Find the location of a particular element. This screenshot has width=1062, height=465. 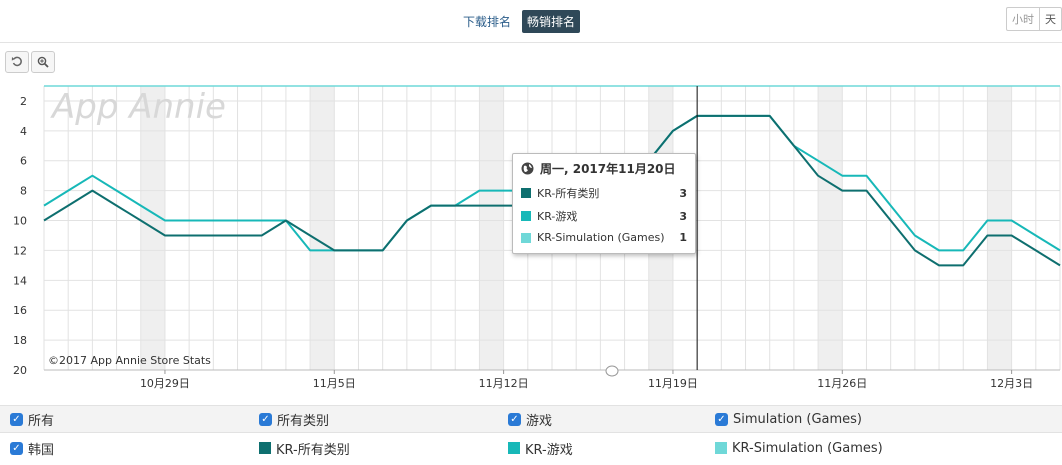

filter-simulation: ✓ Simulation (Games) is located at coordinates (788, 419).